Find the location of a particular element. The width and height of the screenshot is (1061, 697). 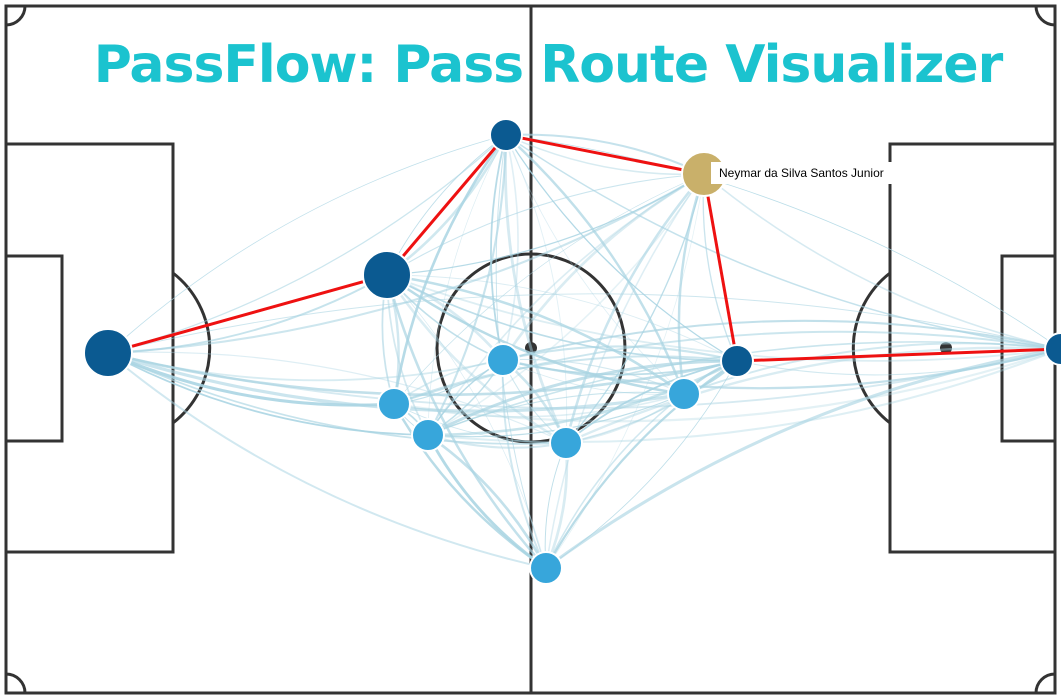

player-tooltip: Neymar da Silva Santos Junior is located at coordinates (803, 173).